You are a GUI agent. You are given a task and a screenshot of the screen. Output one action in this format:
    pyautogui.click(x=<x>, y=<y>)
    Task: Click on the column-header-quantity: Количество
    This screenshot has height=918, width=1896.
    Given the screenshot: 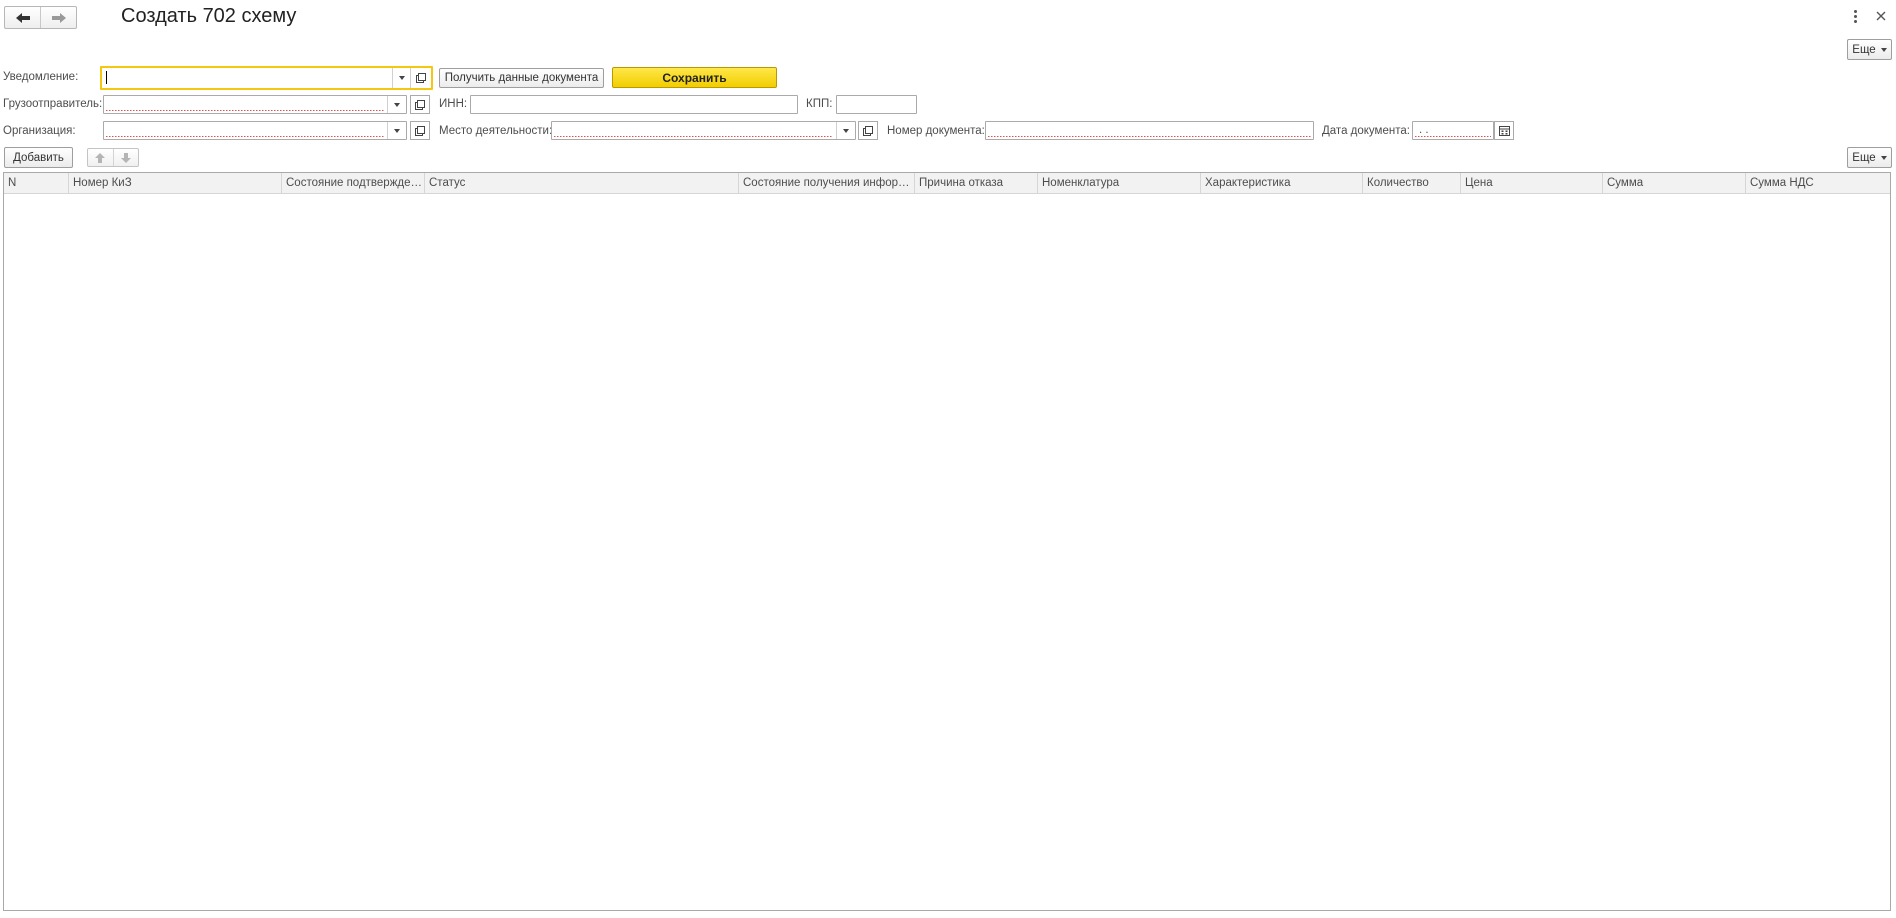 What is the action you would take?
    pyautogui.click(x=1412, y=183)
    